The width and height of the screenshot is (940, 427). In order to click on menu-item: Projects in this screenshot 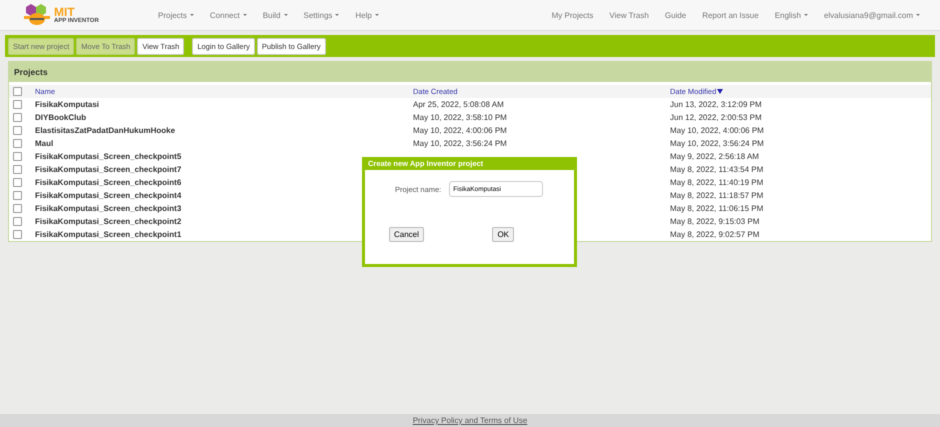, I will do `click(176, 15)`.